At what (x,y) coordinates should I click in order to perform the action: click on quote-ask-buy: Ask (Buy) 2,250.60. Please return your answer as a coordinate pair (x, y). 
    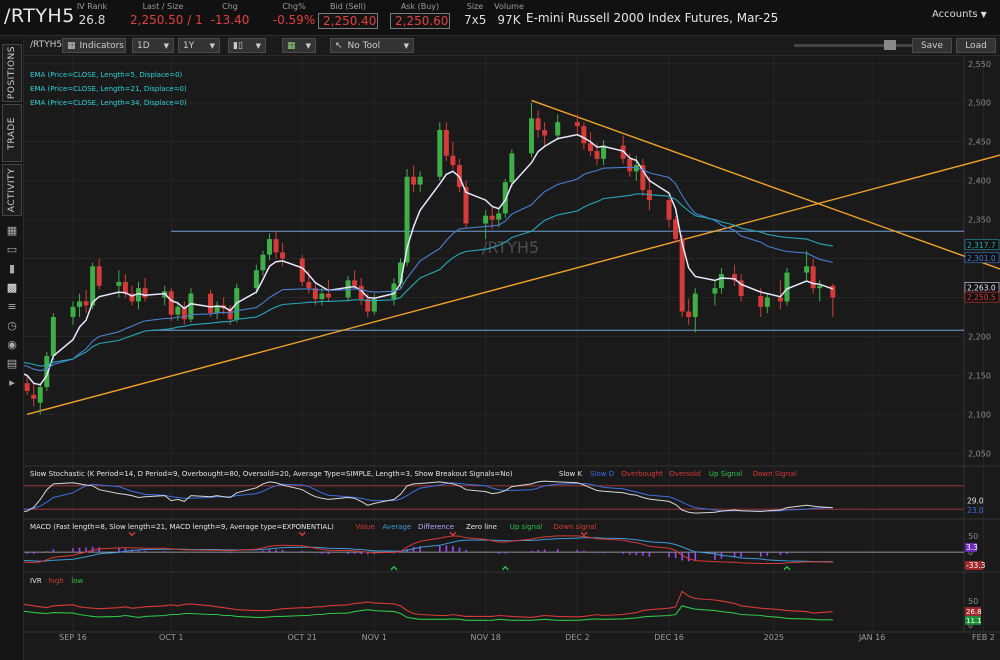
    Looking at the image, I should click on (420, 15).